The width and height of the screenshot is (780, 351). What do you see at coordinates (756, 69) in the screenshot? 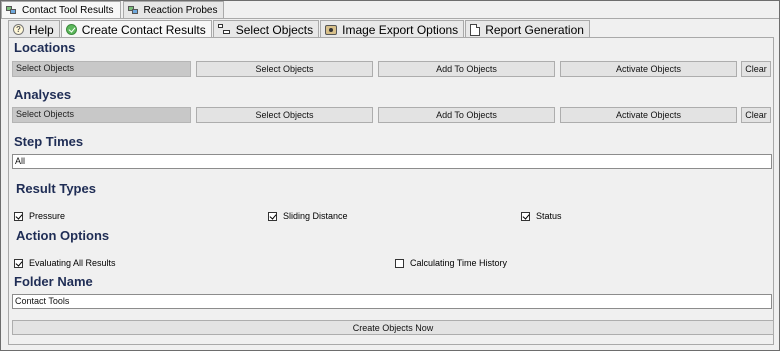
I see `locations-clear-button: Clear` at bounding box center [756, 69].